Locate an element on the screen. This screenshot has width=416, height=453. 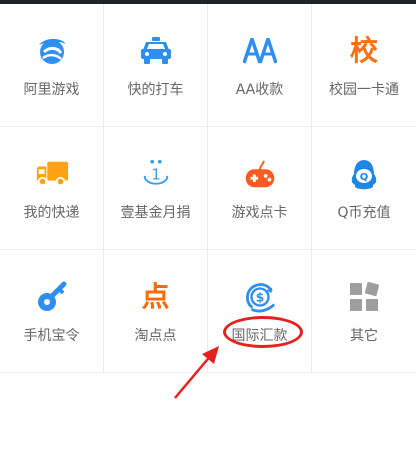
service-label: Q币充值 is located at coordinates (364, 213).